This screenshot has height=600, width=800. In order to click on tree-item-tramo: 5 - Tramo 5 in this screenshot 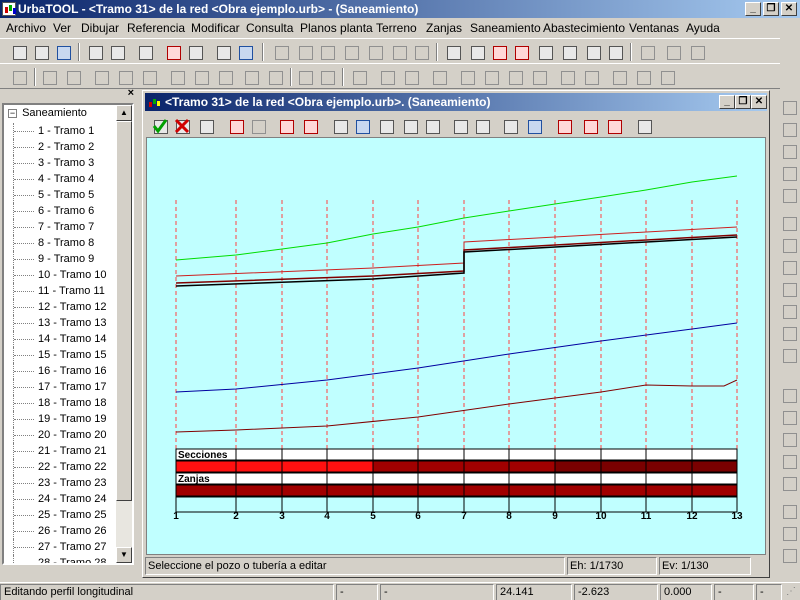, I will do `click(55, 195)`.